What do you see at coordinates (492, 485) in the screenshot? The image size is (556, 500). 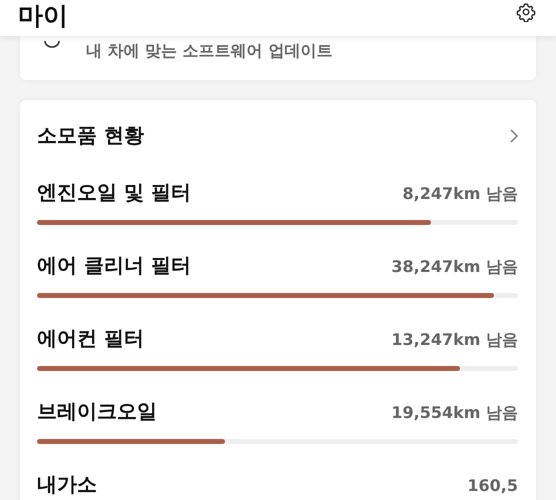 I see `remaining-distance: 160,5` at bounding box center [492, 485].